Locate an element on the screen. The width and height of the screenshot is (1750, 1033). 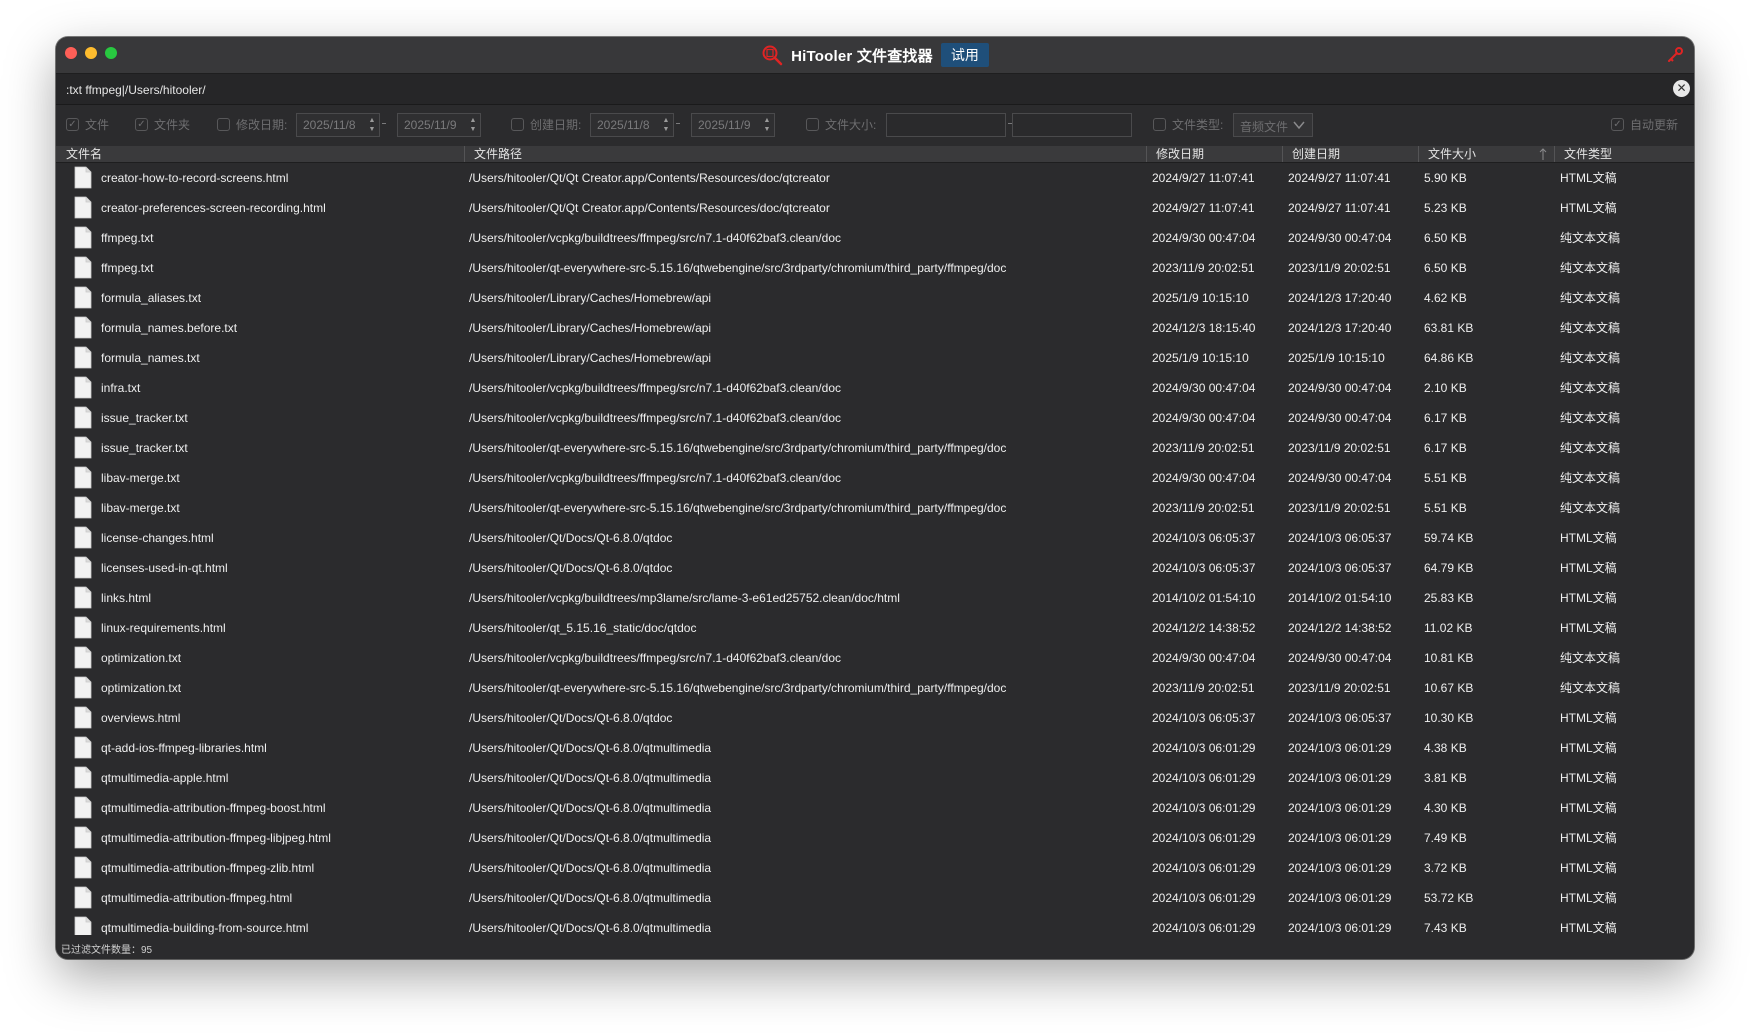
column-header-modified: 修改日期 is located at coordinates (1180, 154).